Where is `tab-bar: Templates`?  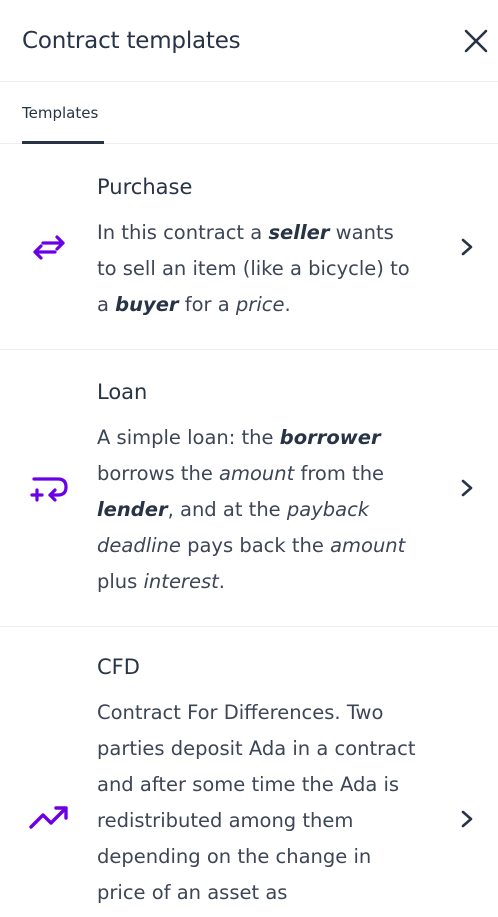
tab-bar: Templates is located at coordinates (249, 113).